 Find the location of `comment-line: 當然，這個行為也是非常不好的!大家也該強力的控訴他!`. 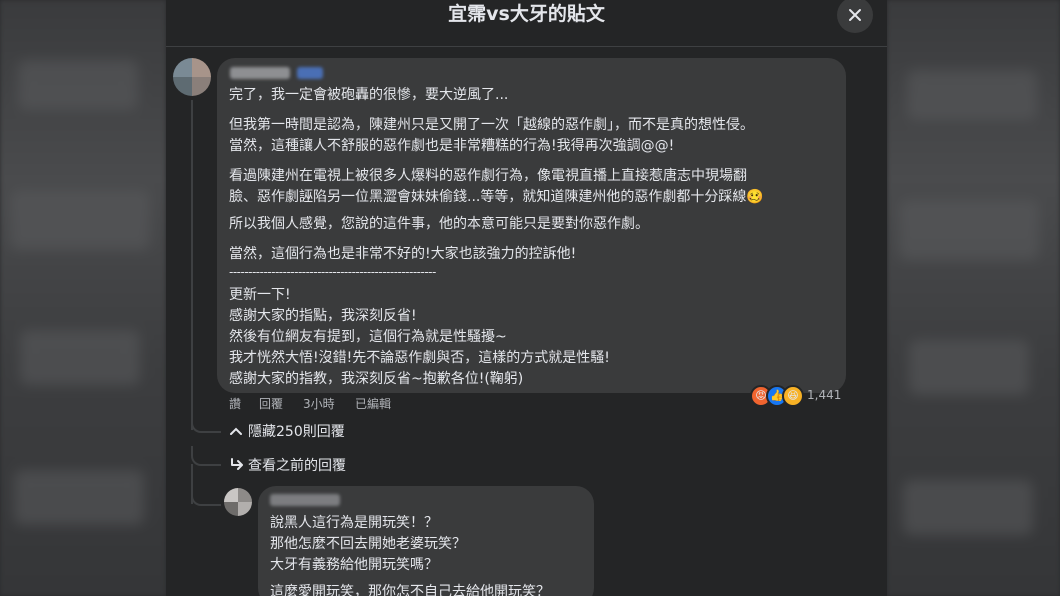

comment-line: 當然，這個行為也是非常不好的!大家也該強力的控訴他! is located at coordinates (403, 254).